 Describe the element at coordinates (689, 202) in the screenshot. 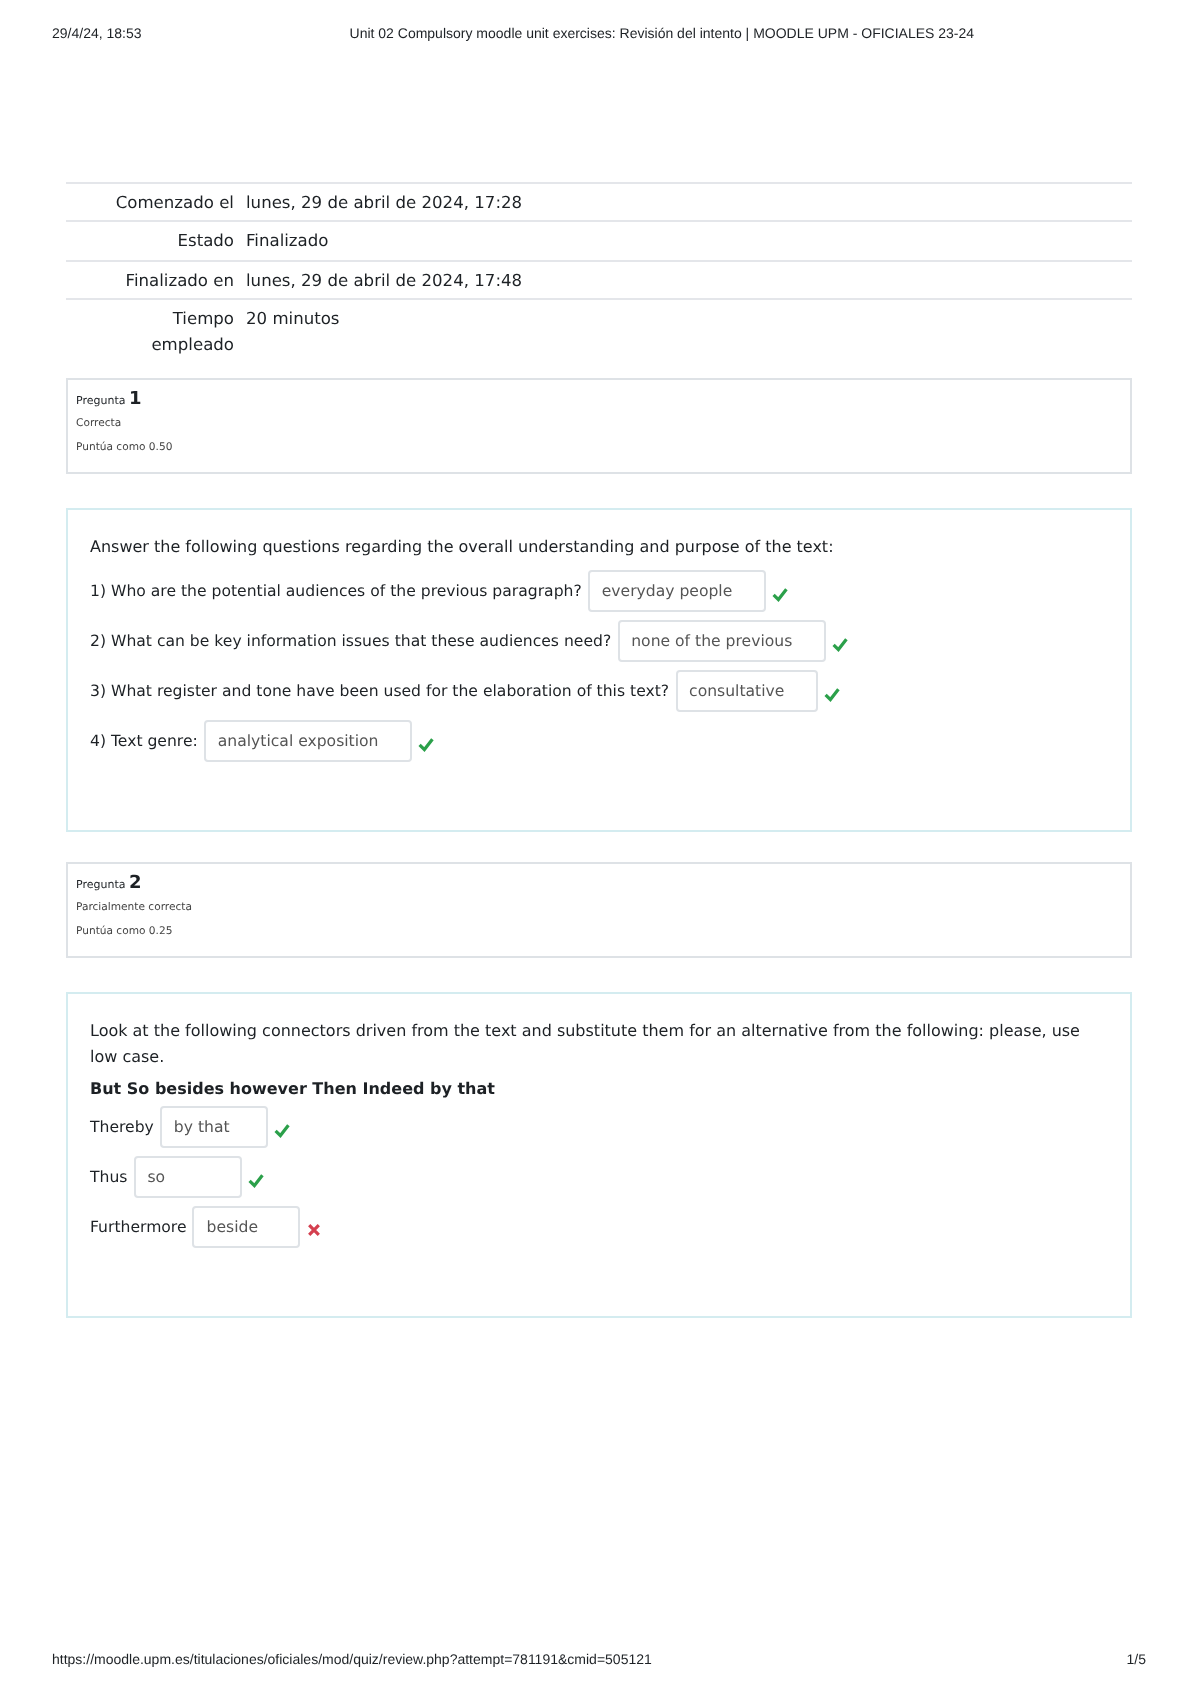

I see `summary-value: lunes, 29 de abril de 2024, 17:28` at that location.